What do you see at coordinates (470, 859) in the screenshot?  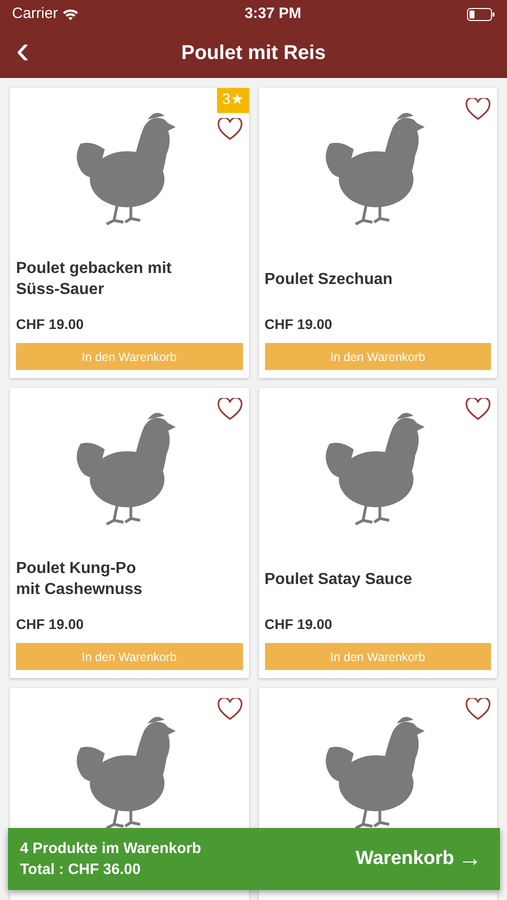 I see `arrow-icon: →` at bounding box center [470, 859].